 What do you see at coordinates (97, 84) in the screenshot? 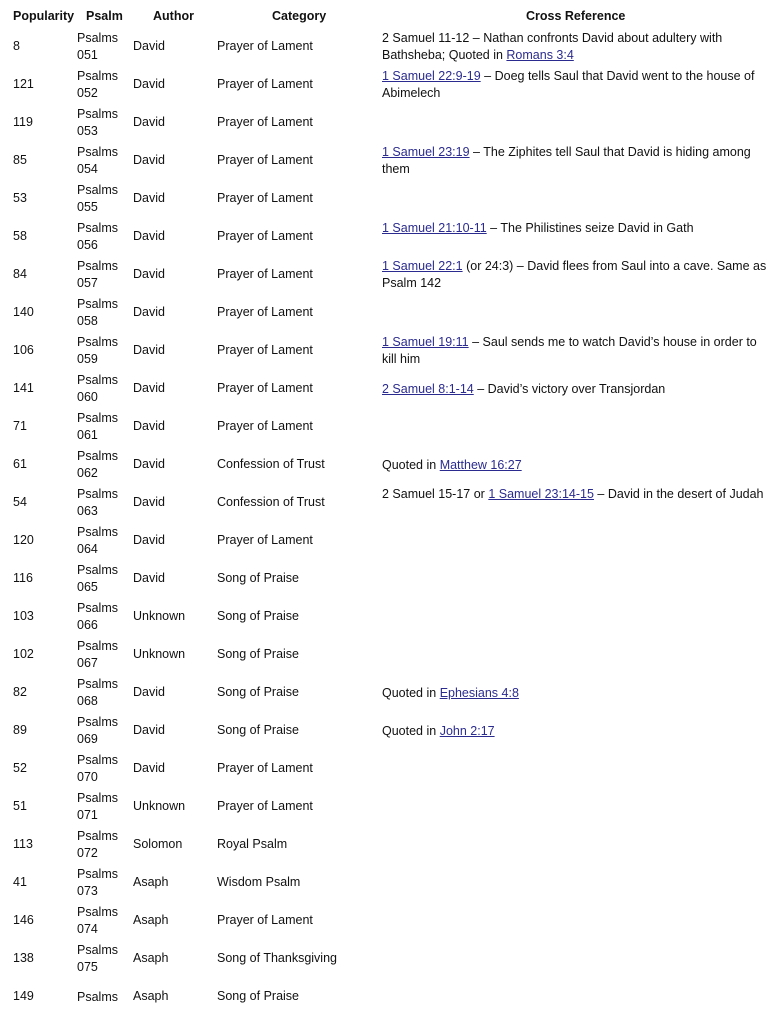
I see `psalm-cell: Psalms 052` at bounding box center [97, 84].